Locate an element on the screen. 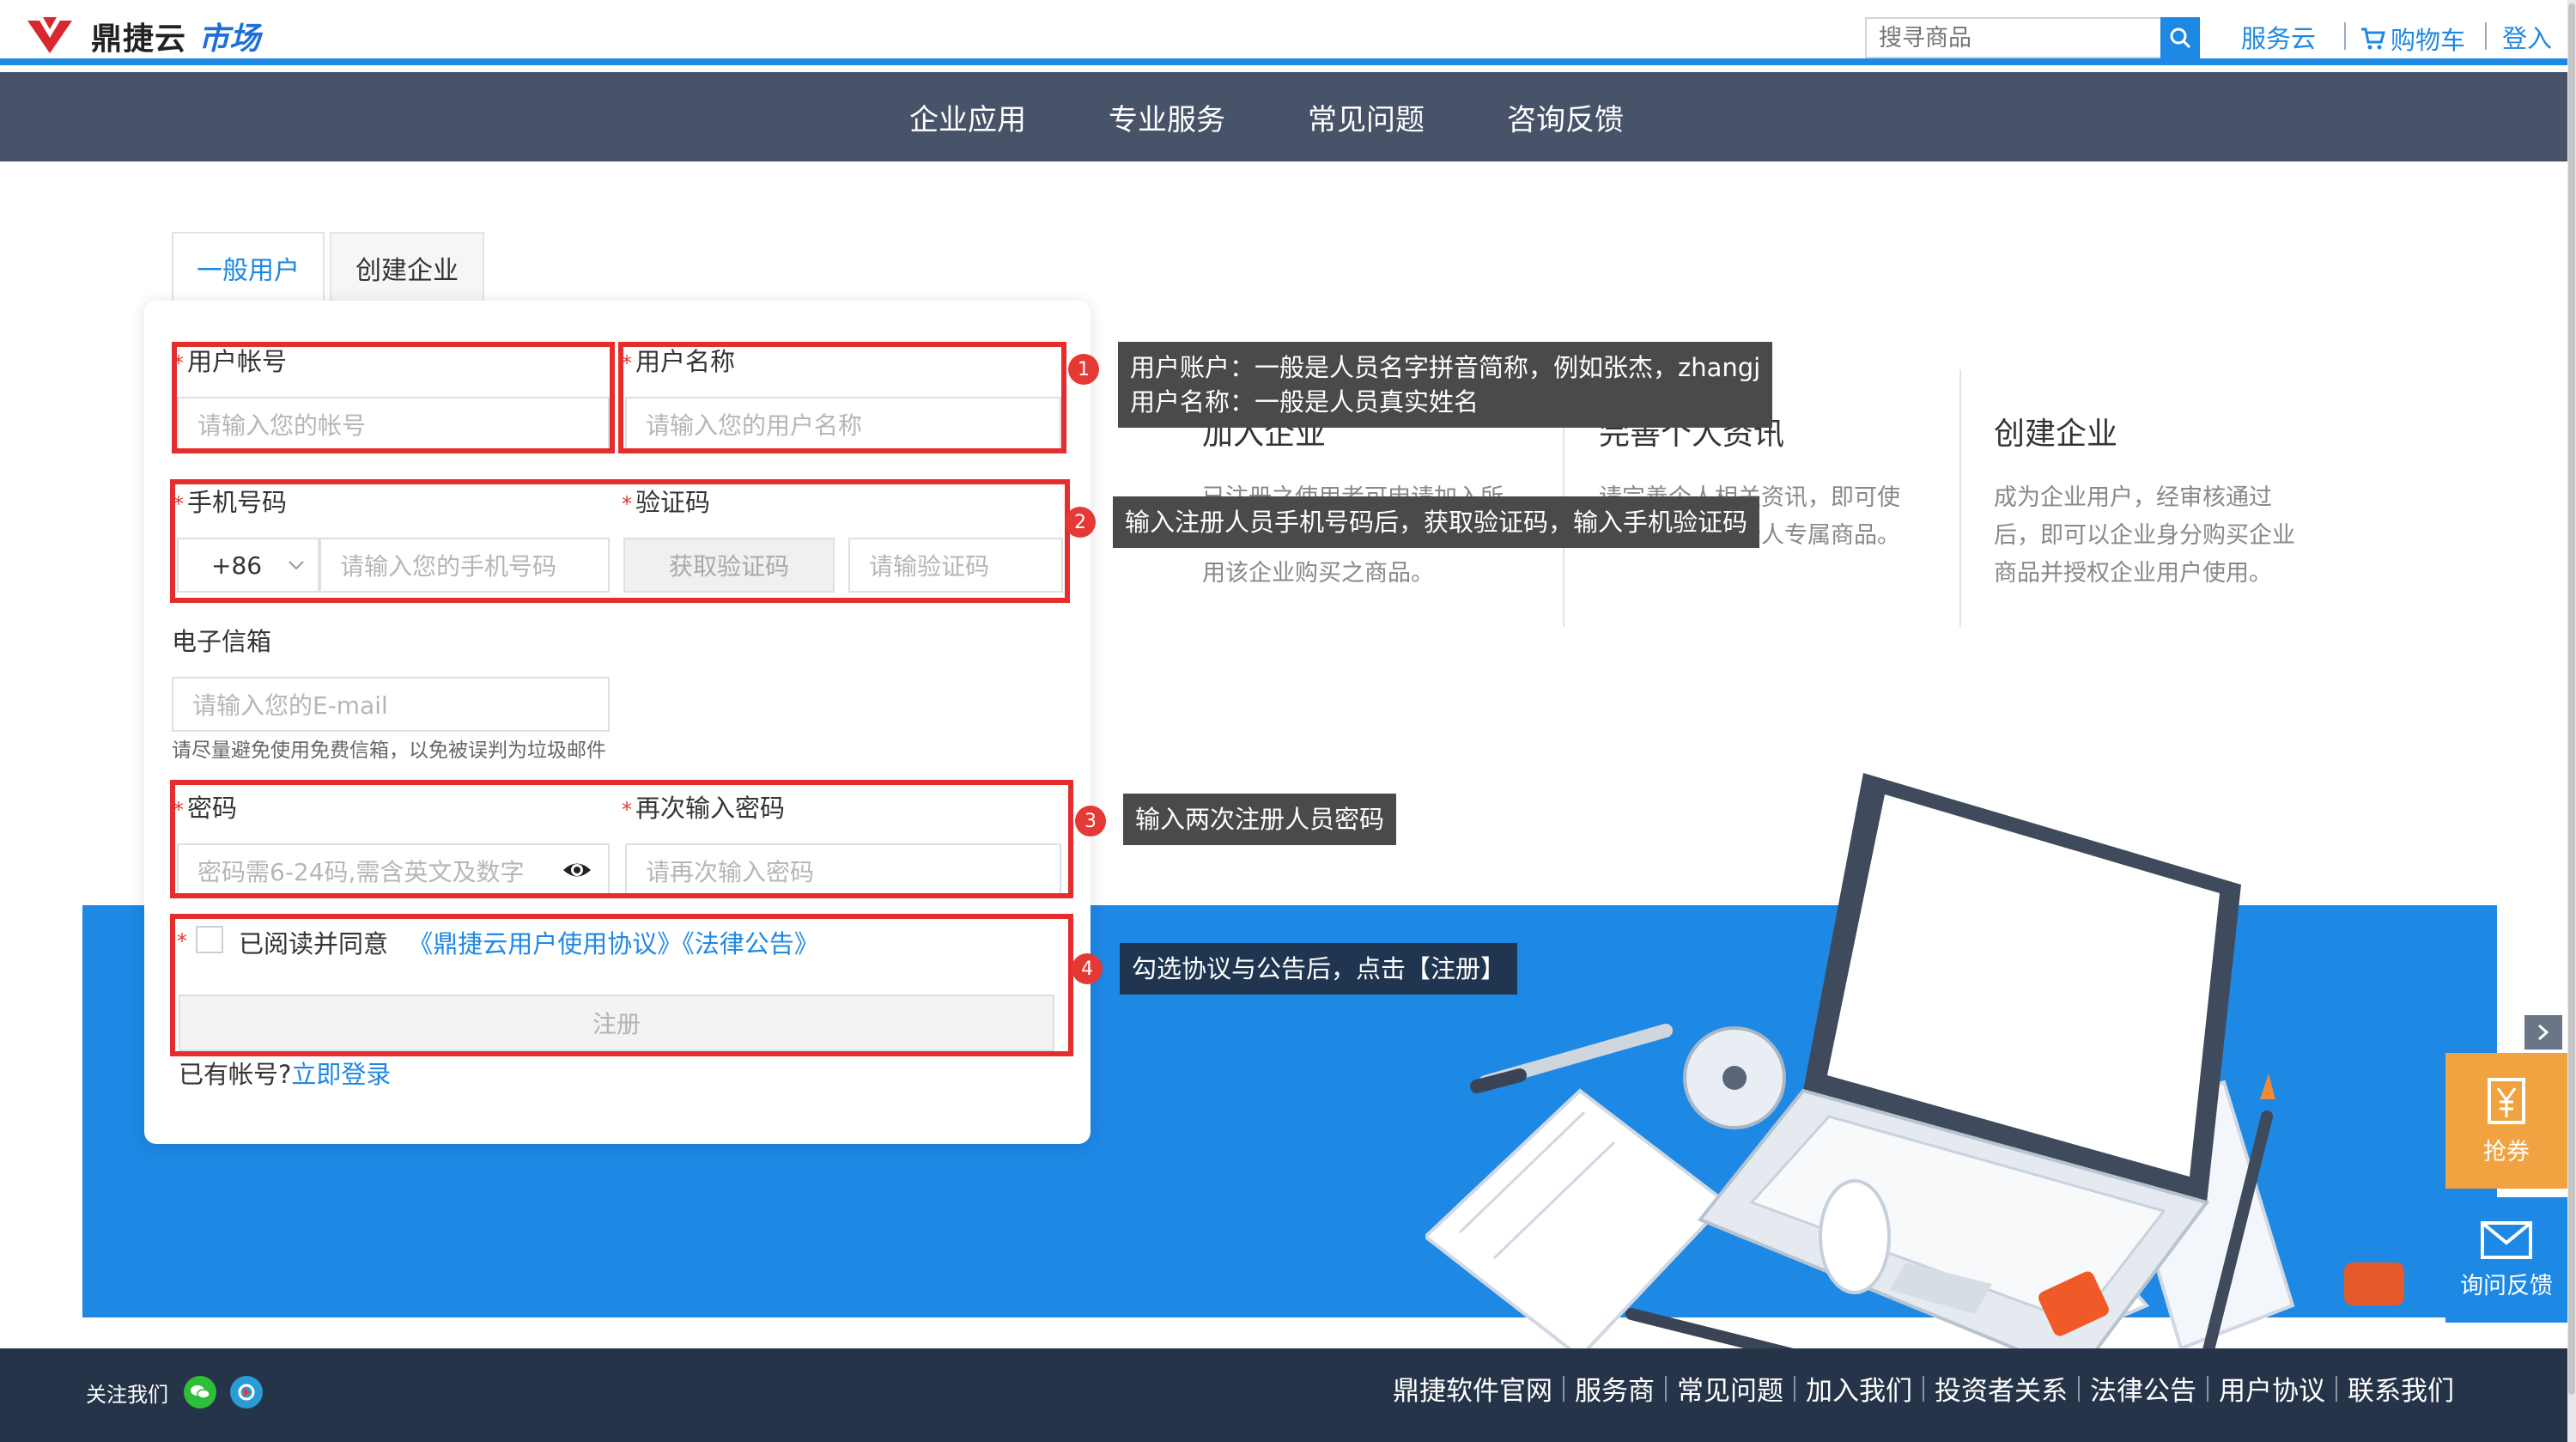 The image size is (2576, 1442). cart-link: 购物车 is located at coordinates (2412, 39).